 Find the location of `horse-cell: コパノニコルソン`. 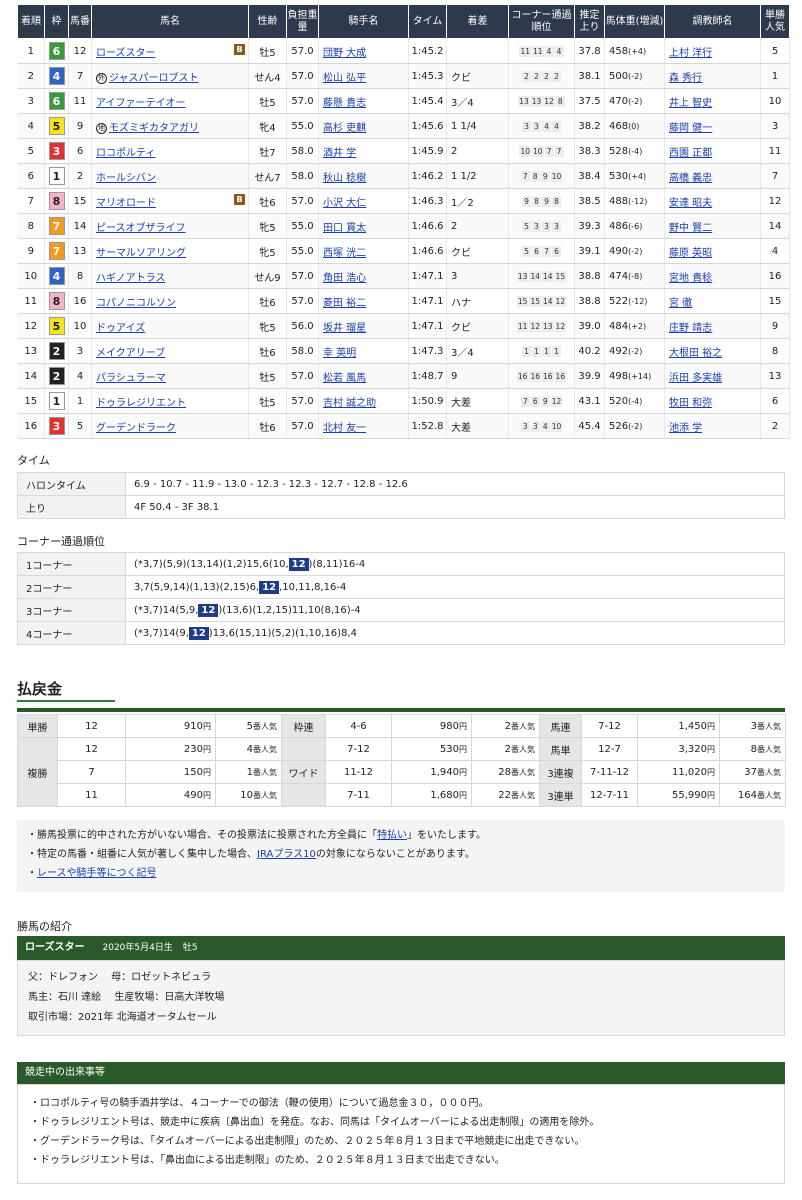

horse-cell: コパノニコルソン is located at coordinates (170, 301).